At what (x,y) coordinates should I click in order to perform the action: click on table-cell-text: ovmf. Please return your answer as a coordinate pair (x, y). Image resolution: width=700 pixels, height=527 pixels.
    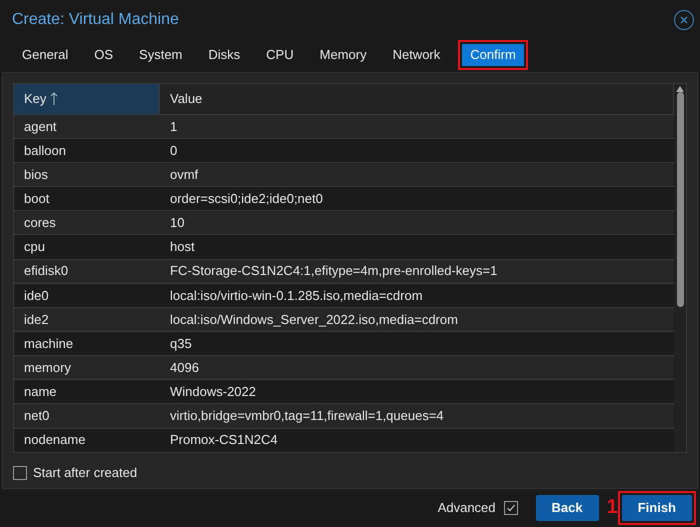
    Looking at the image, I should click on (184, 175).